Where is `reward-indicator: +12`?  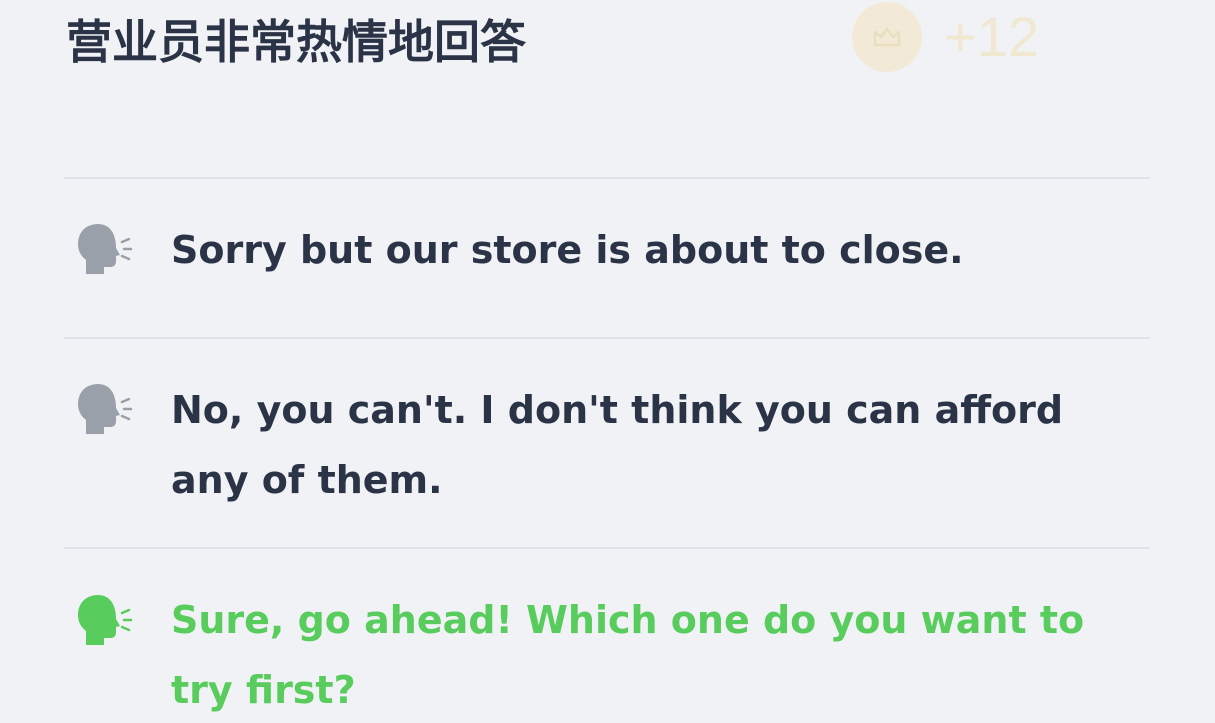 reward-indicator: +12 is located at coordinates (945, 37).